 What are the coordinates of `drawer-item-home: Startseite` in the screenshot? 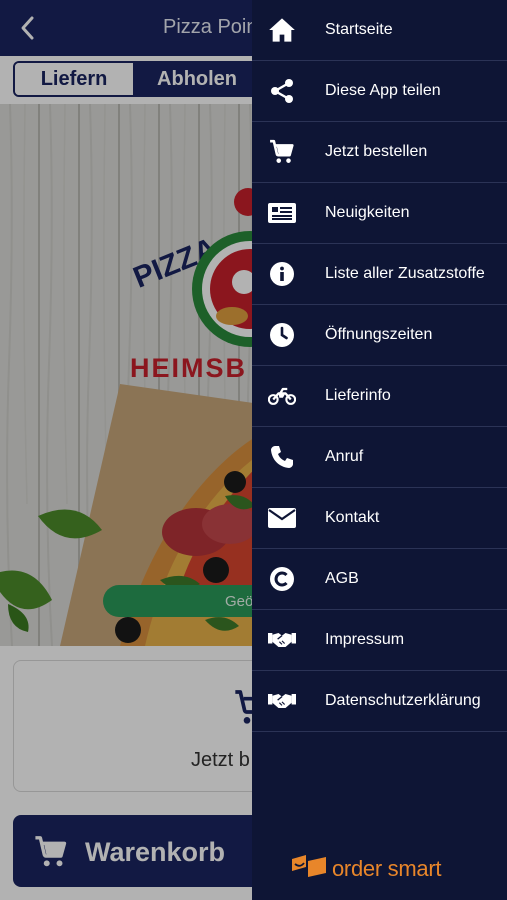 It's located at (379, 30).